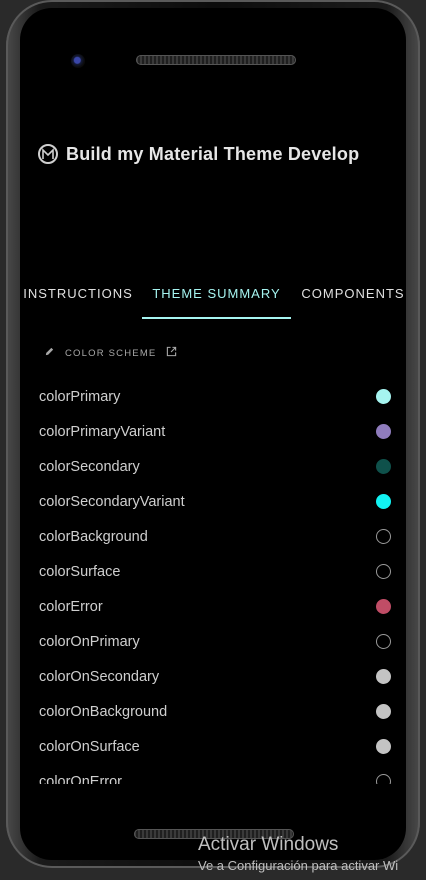 This screenshot has width=426, height=880. What do you see at coordinates (89, 642) in the screenshot?
I see `color-name: colorOnPrimary` at bounding box center [89, 642].